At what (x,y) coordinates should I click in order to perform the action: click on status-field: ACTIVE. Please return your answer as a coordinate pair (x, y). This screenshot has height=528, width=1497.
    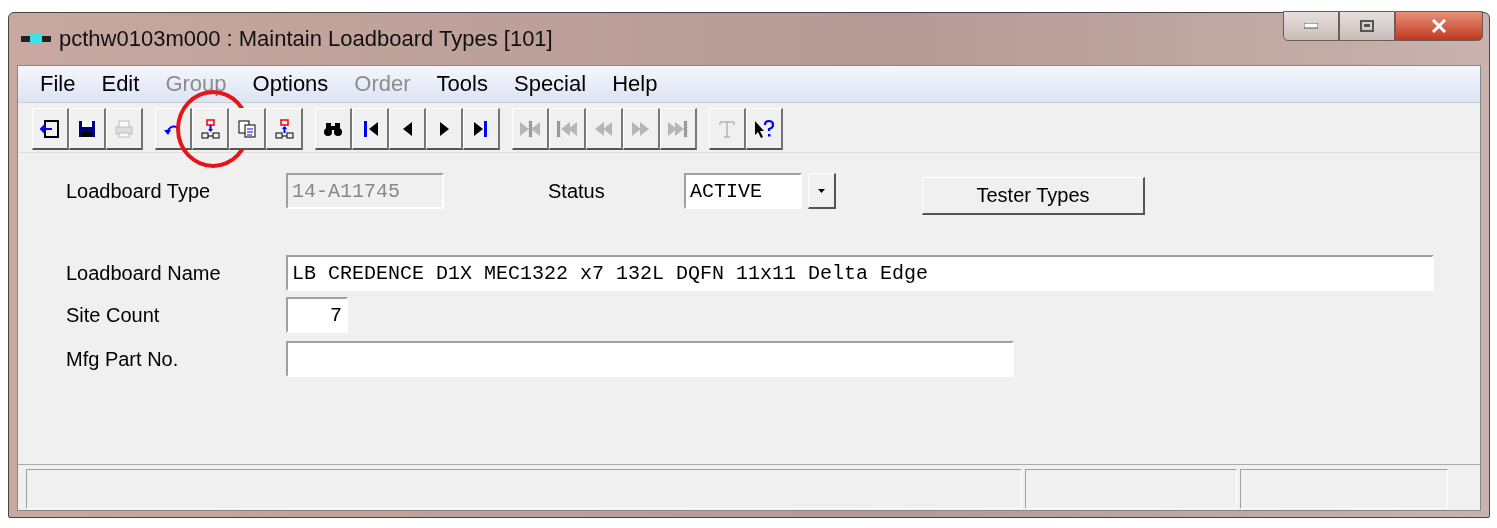
    Looking at the image, I should click on (743, 191).